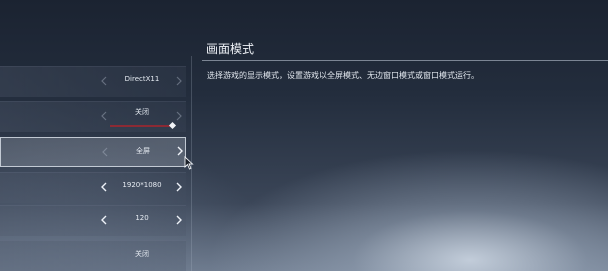 The width and height of the screenshot is (608, 271). Describe the element at coordinates (93, 116) in the screenshot. I see `setting-row-slider: 关闭` at that location.